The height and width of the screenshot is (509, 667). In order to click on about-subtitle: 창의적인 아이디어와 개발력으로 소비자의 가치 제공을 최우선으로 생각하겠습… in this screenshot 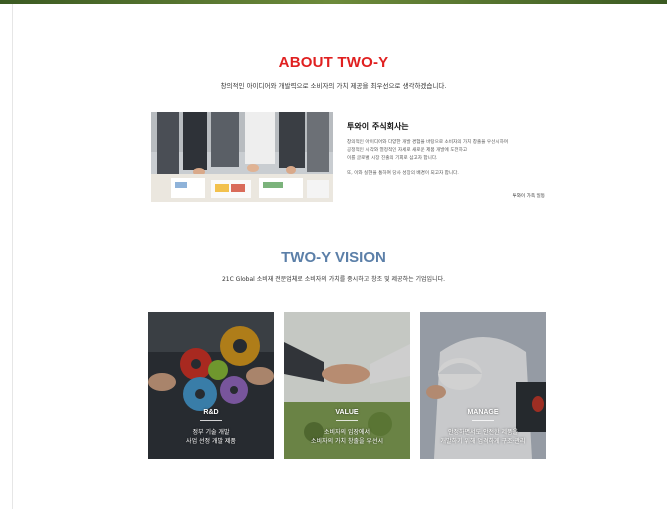, I will do `click(333, 86)`.